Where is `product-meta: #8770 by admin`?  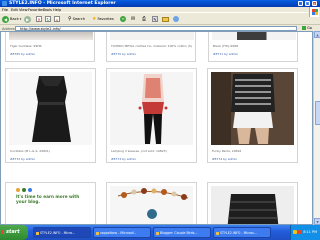
product-meta: #8770 by admin is located at coordinates (123, 54).